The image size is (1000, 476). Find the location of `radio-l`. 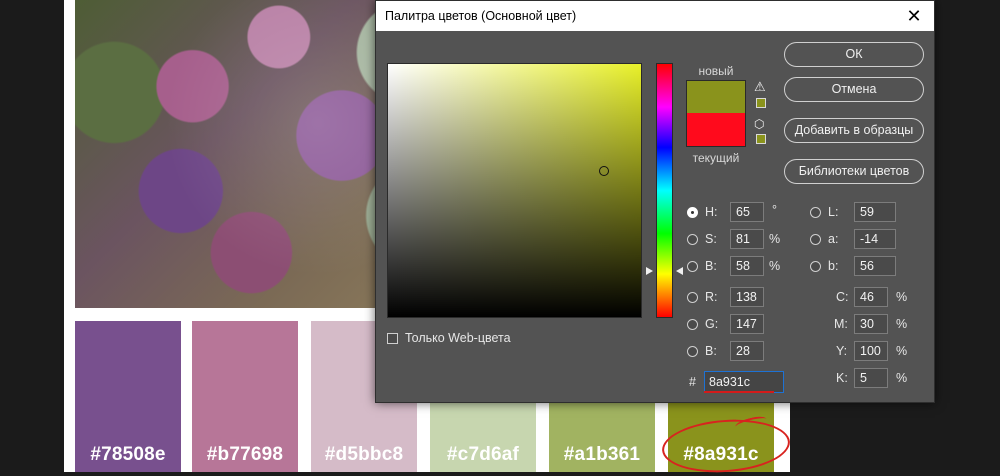

radio-l is located at coordinates (815, 212).